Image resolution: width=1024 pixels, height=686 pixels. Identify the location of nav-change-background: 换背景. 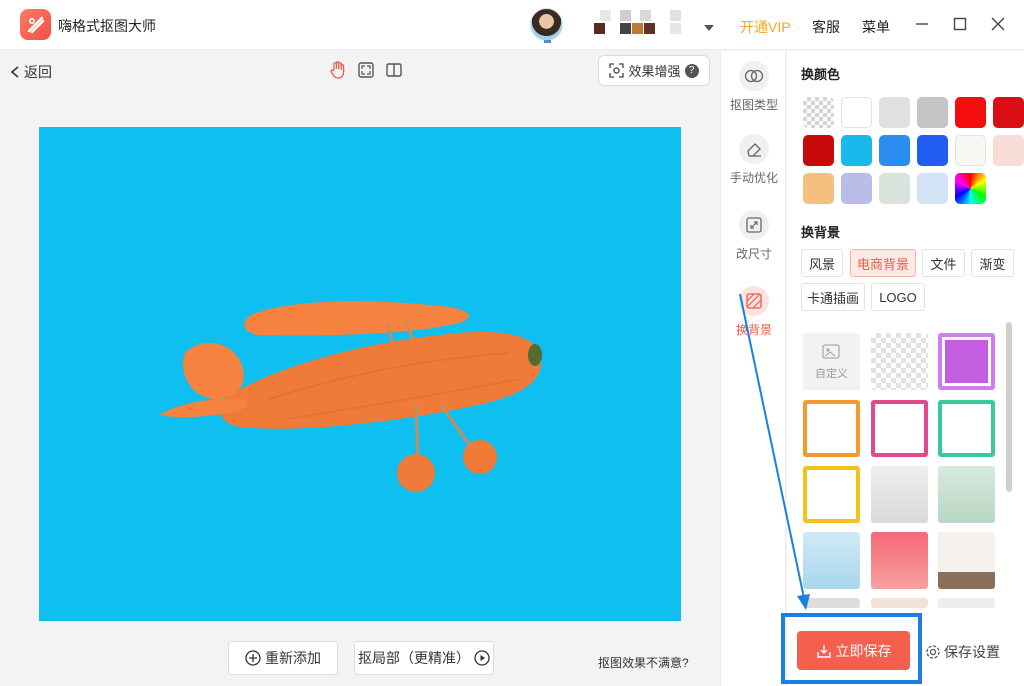
(754, 312).